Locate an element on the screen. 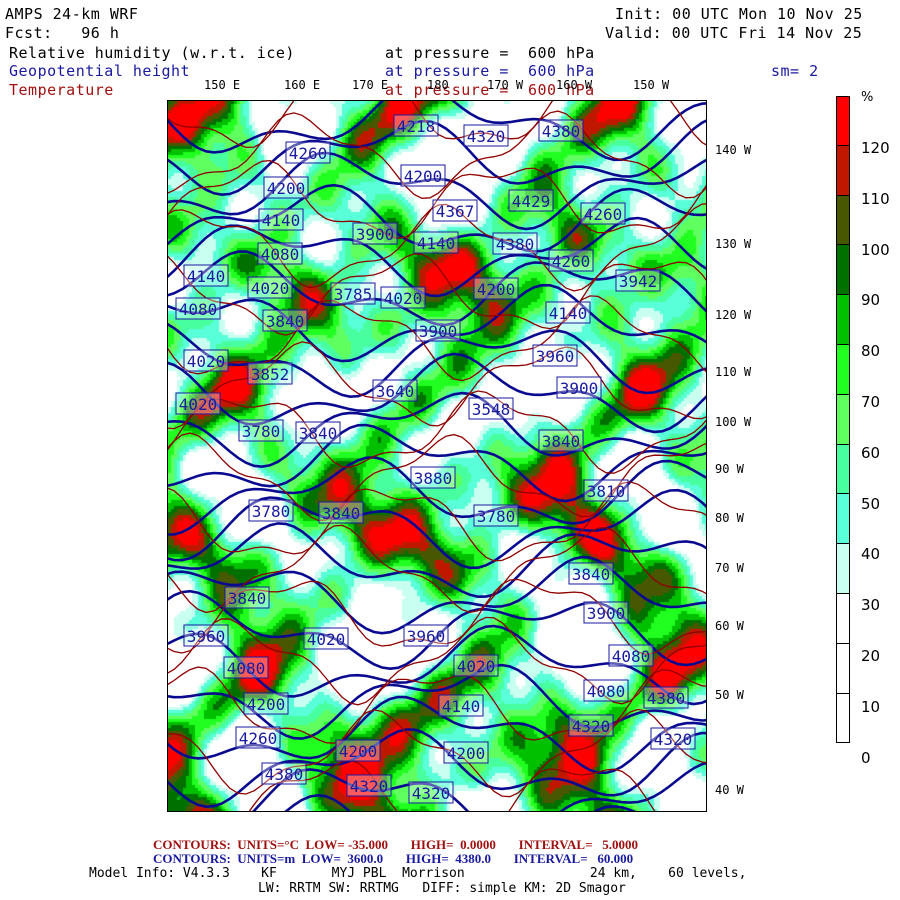 This screenshot has width=900, height=900. smoothing-label: sm= 2 is located at coordinates (795, 71).